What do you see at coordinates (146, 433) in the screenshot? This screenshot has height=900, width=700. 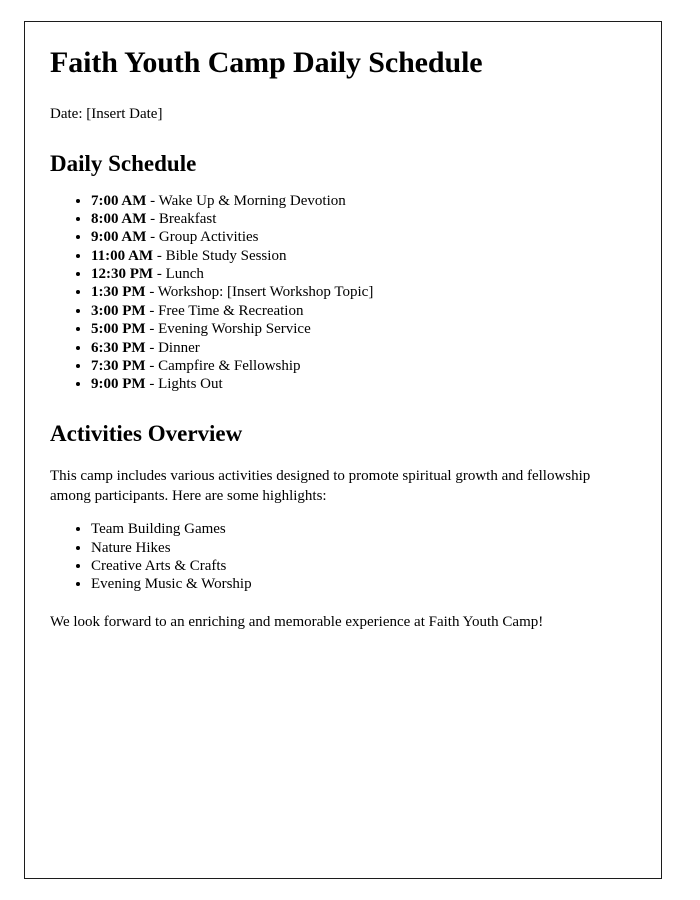 I see `section-heading-activities-overview: Activities Overview` at bounding box center [146, 433].